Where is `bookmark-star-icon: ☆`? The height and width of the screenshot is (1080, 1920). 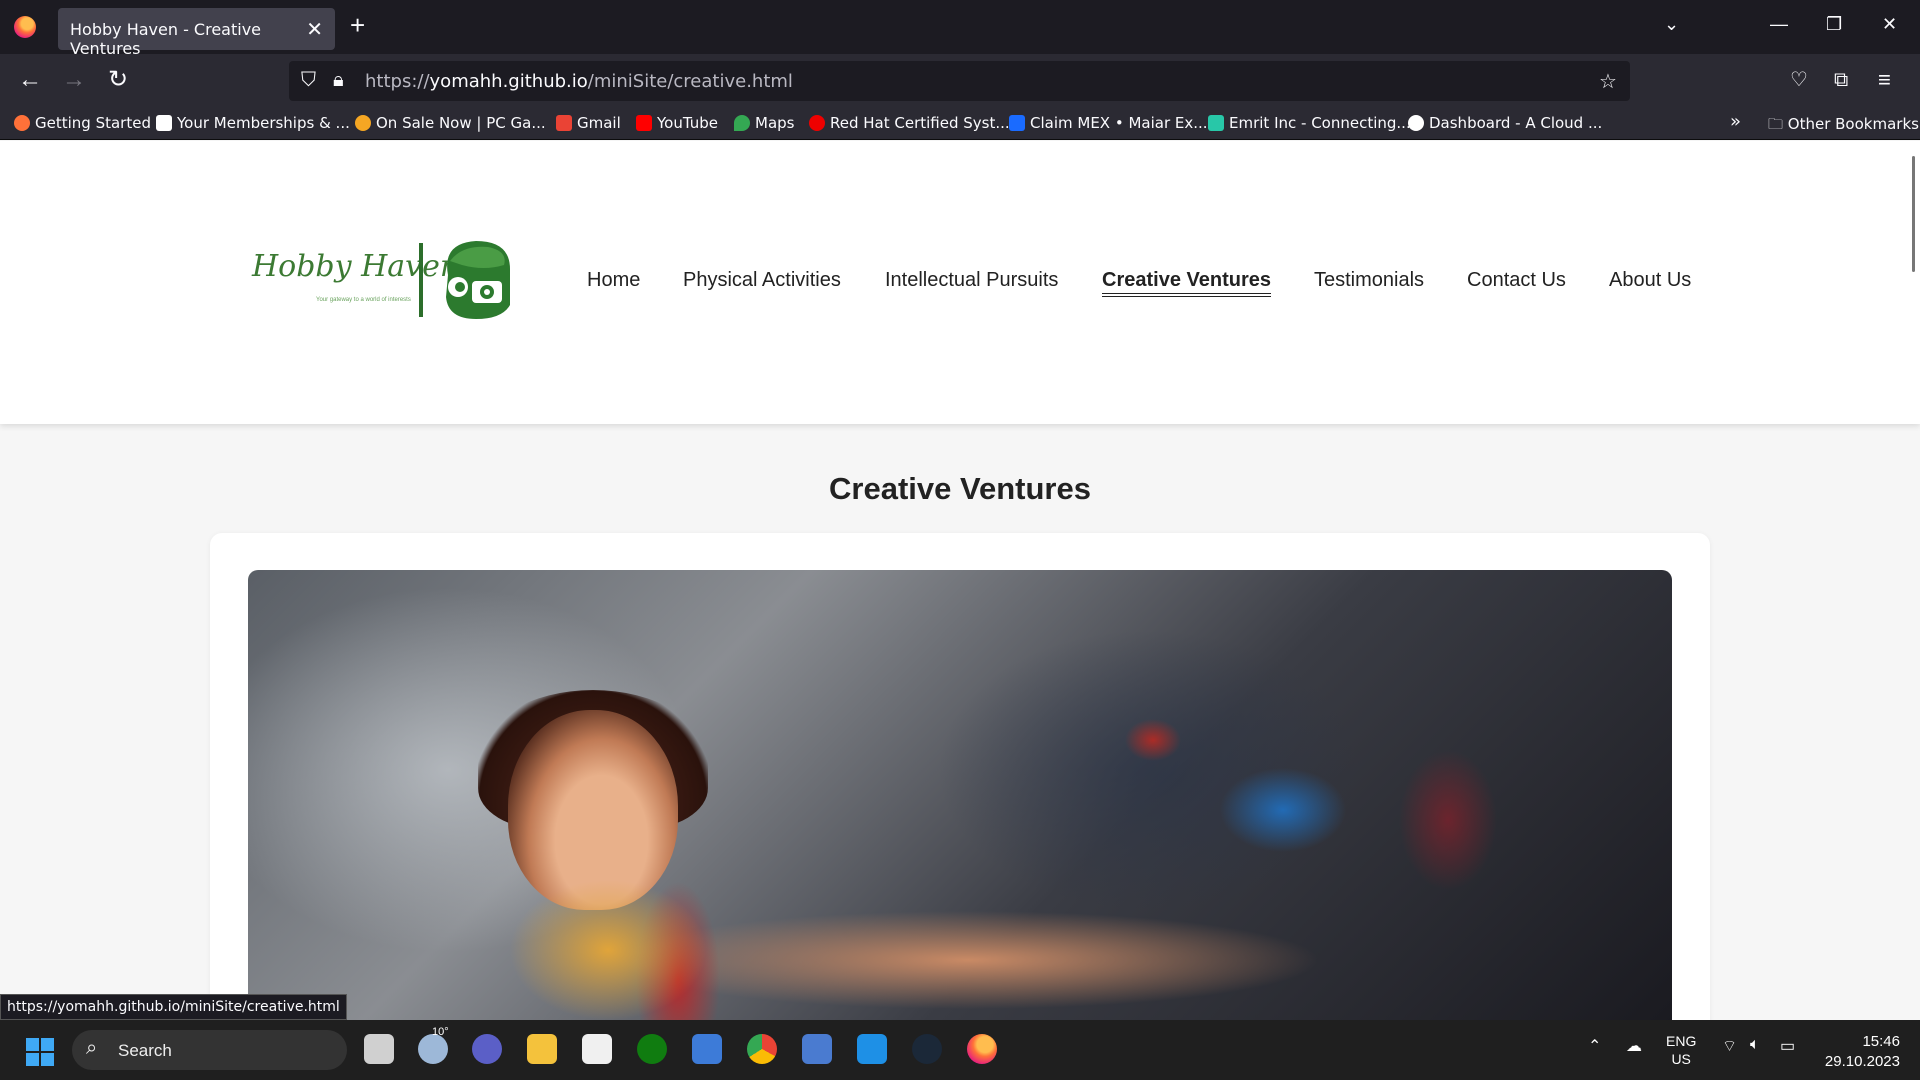 bookmark-star-icon: ☆ is located at coordinates (1608, 81).